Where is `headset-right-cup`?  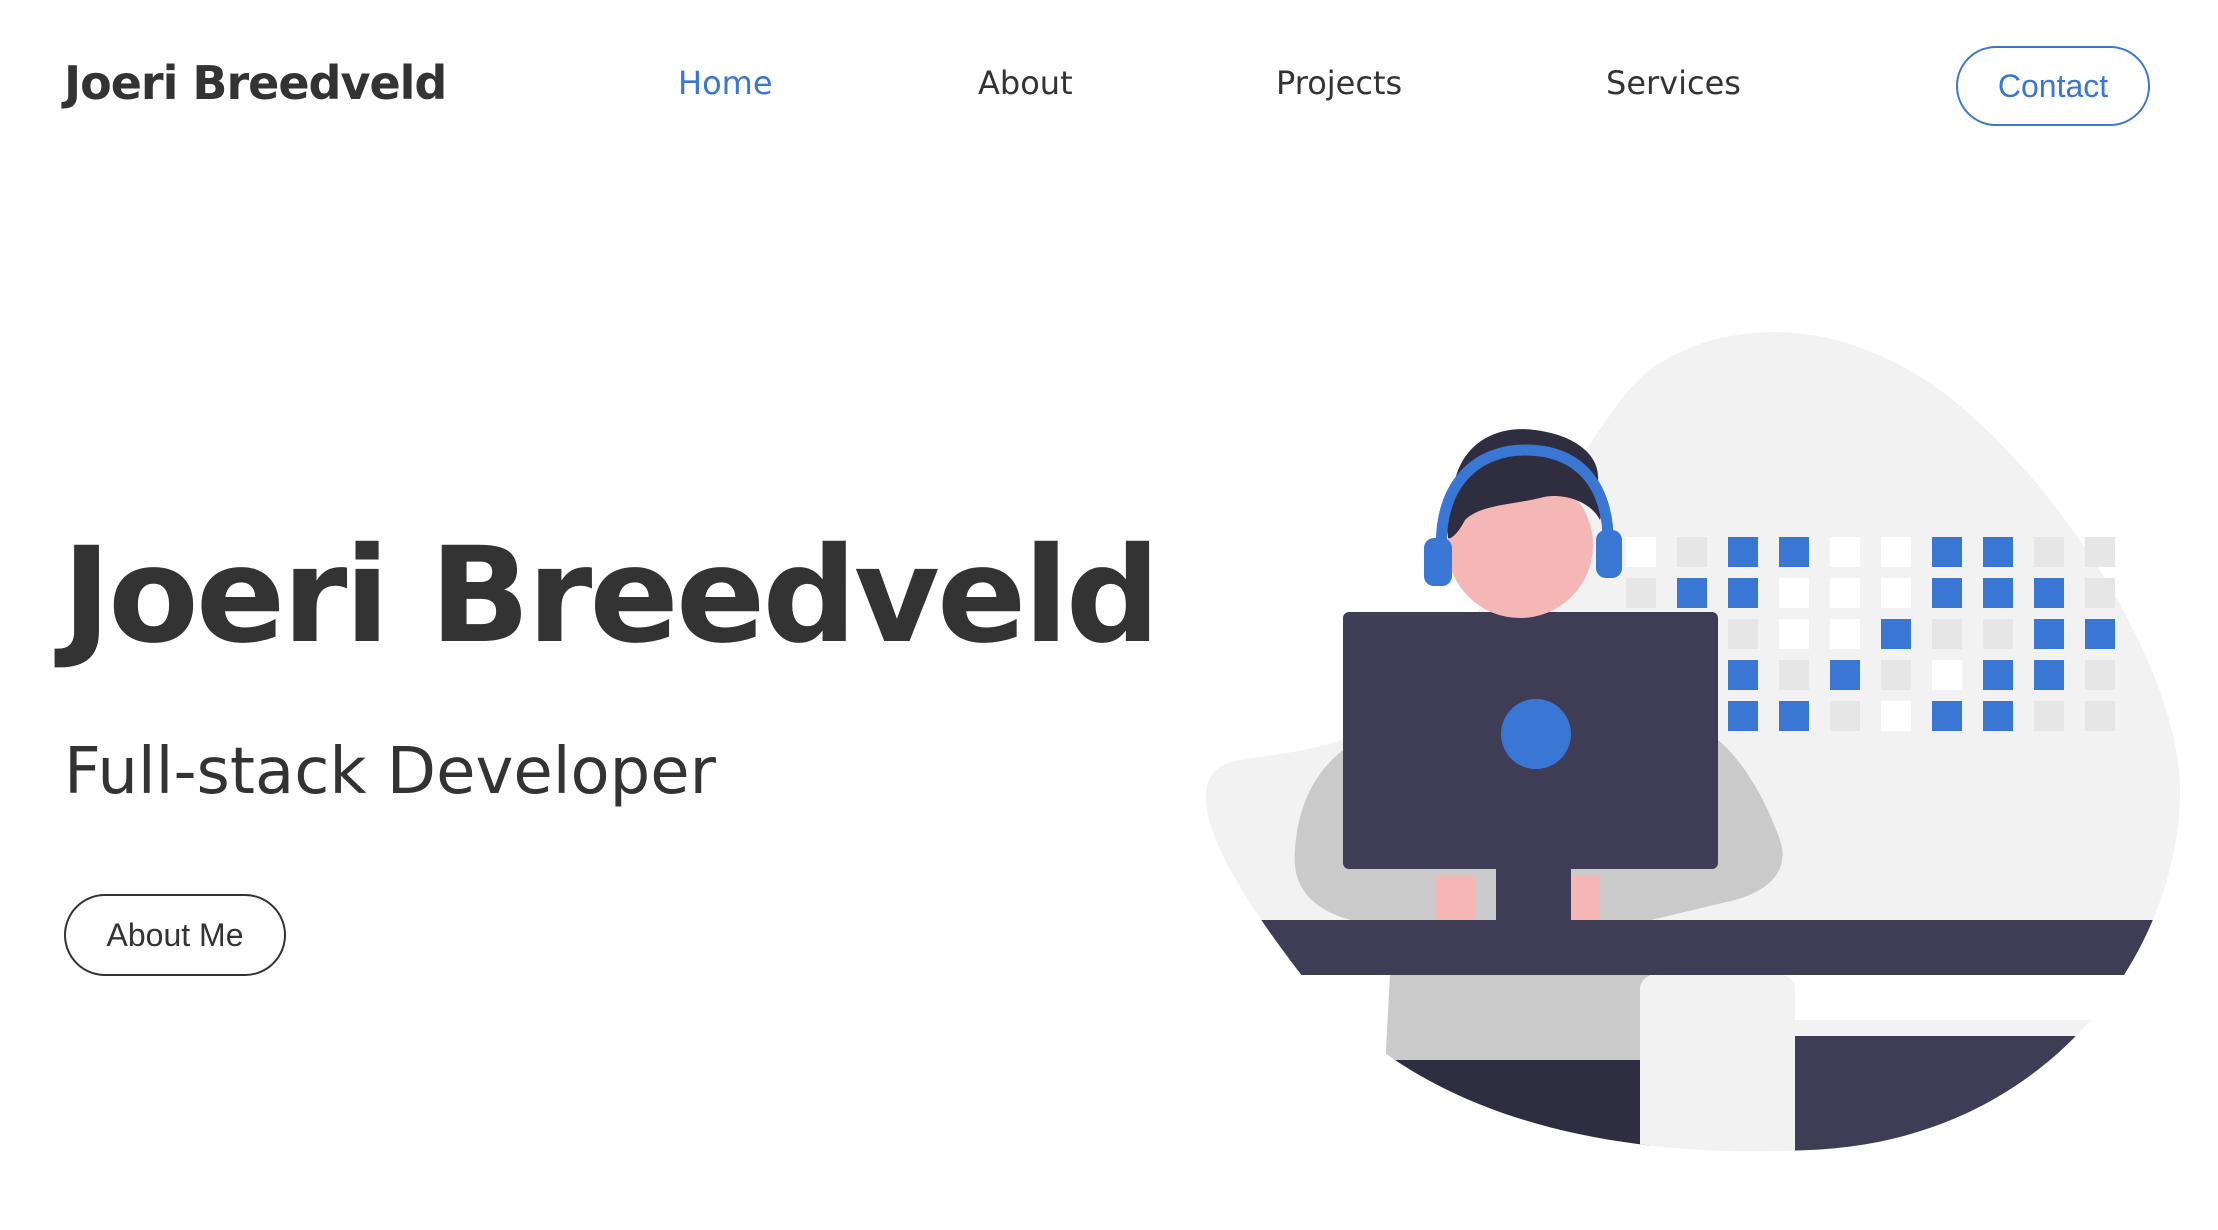
headset-right-cup is located at coordinates (1609, 554).